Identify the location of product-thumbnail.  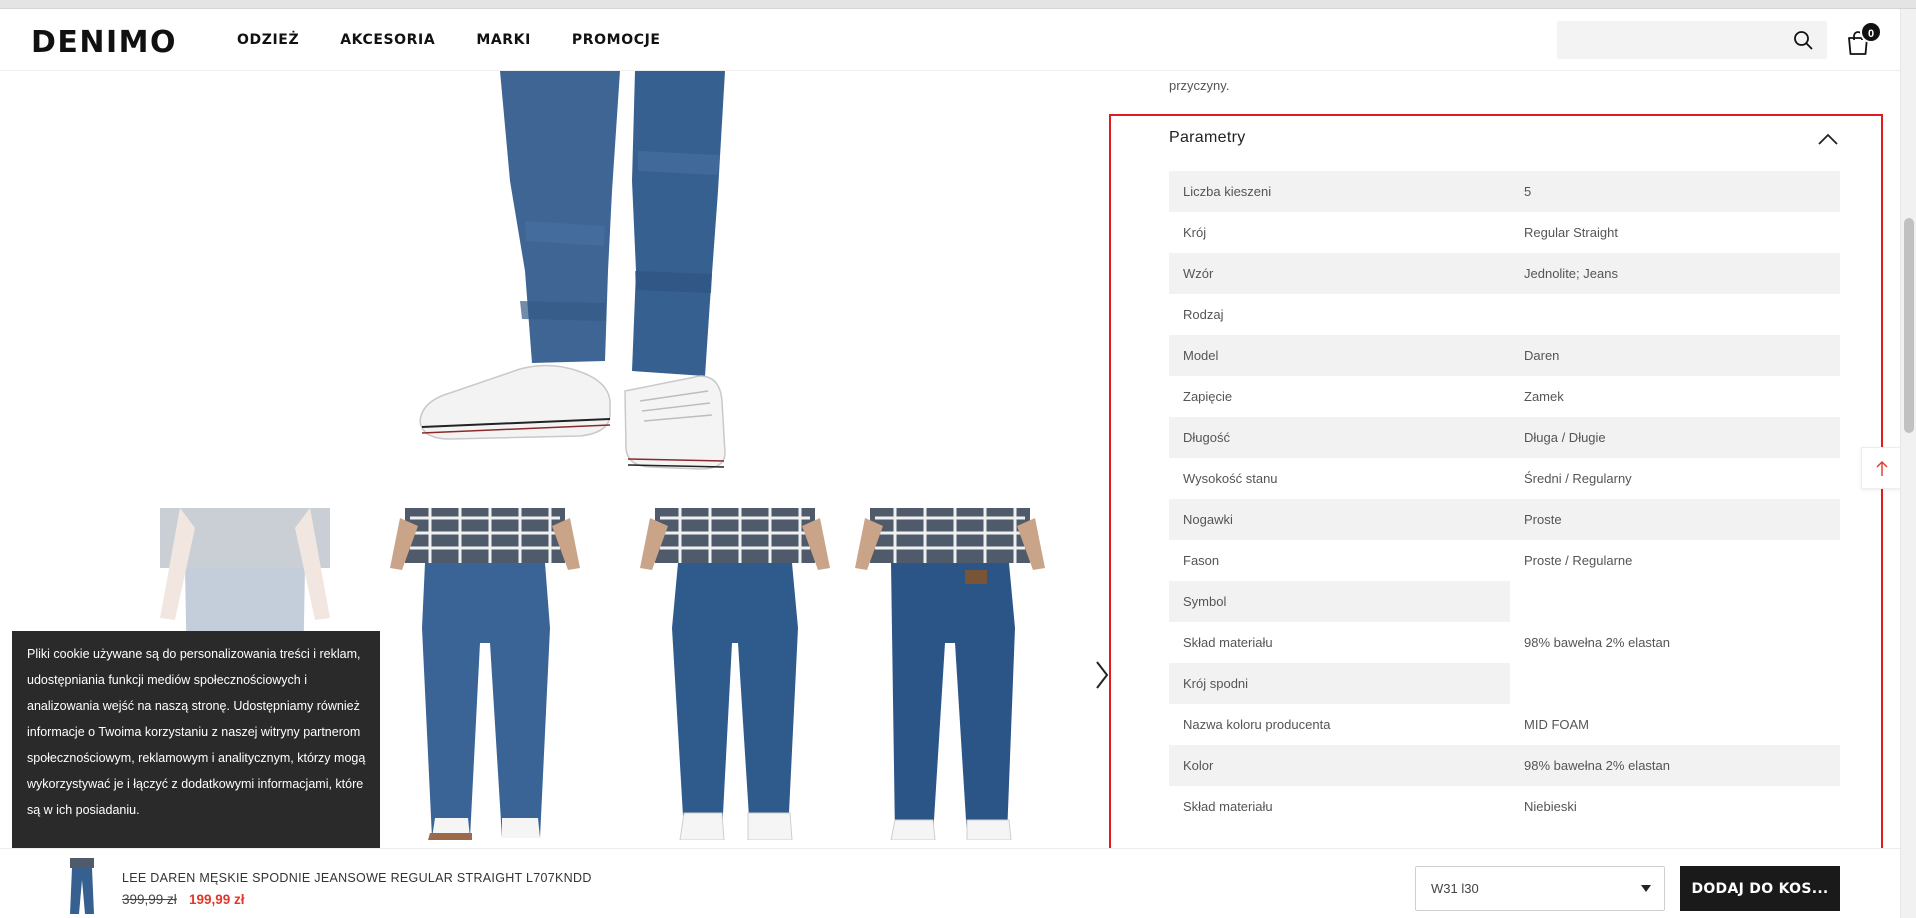
(82, 887).